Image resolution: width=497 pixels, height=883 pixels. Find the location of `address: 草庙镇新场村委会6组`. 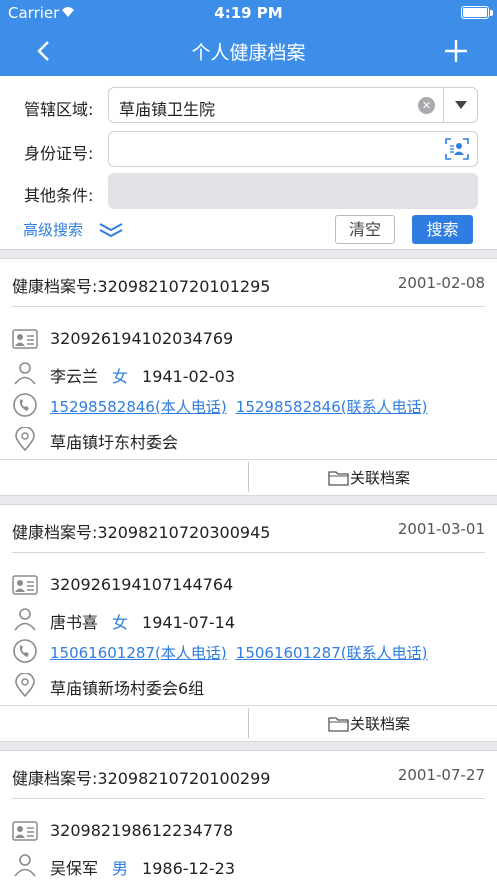

address: 草庙镇新场村委会6组 is located at coordinates (127, 688).